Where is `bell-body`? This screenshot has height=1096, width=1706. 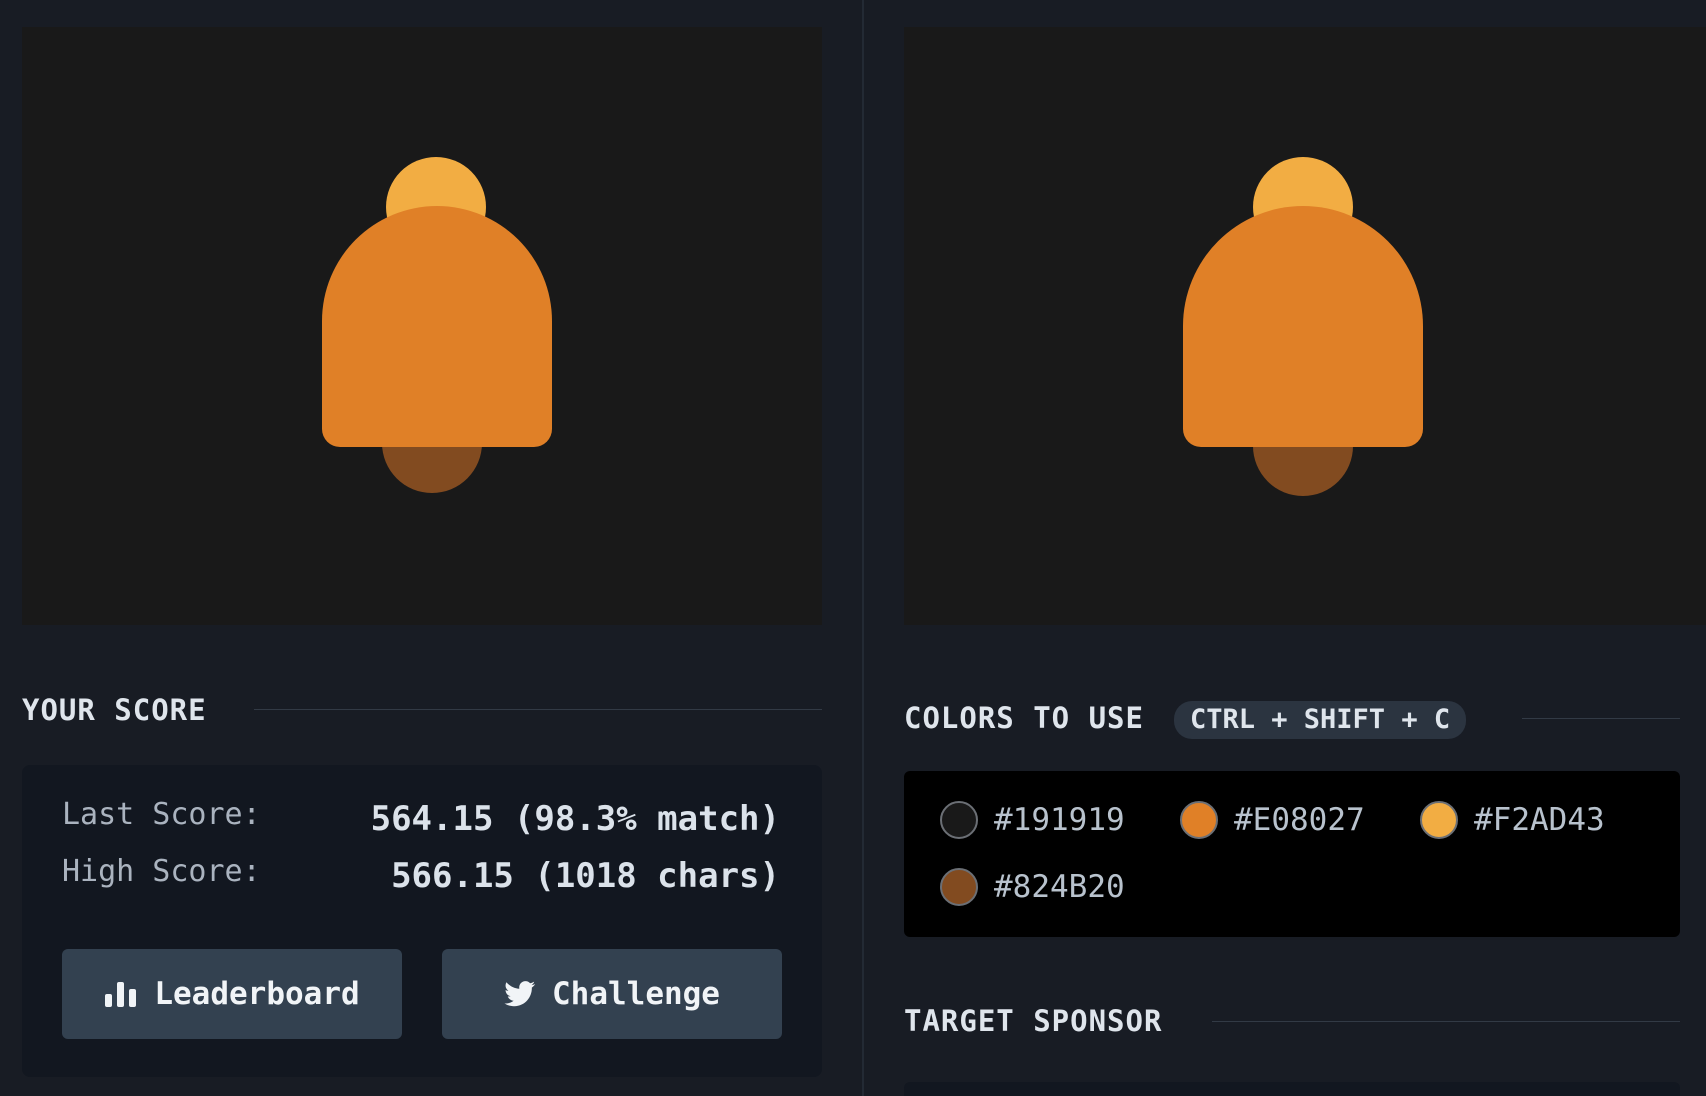
bell-body is located at coordinates (437, 326).